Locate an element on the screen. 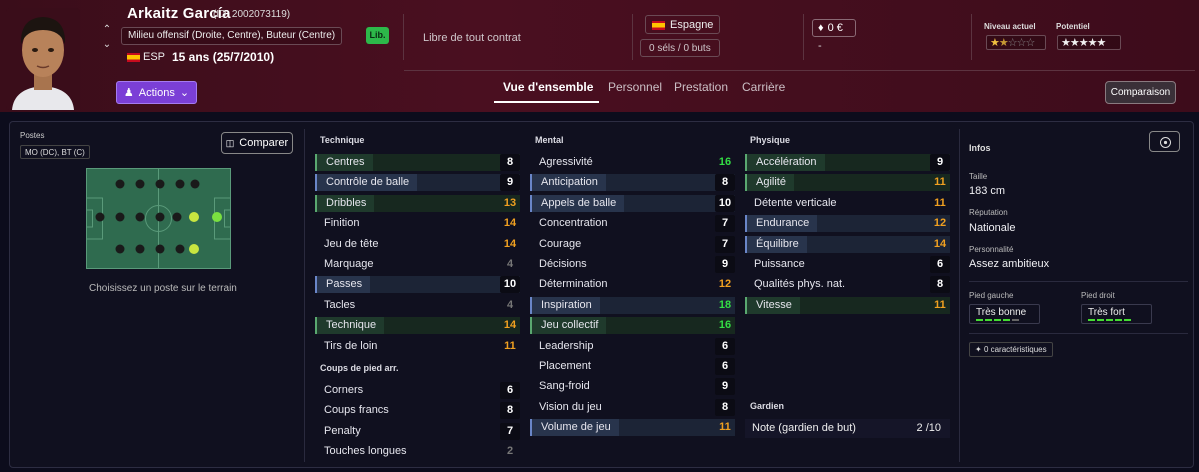  attribute-row: Courage 7 is located at coordinates (632, 244).